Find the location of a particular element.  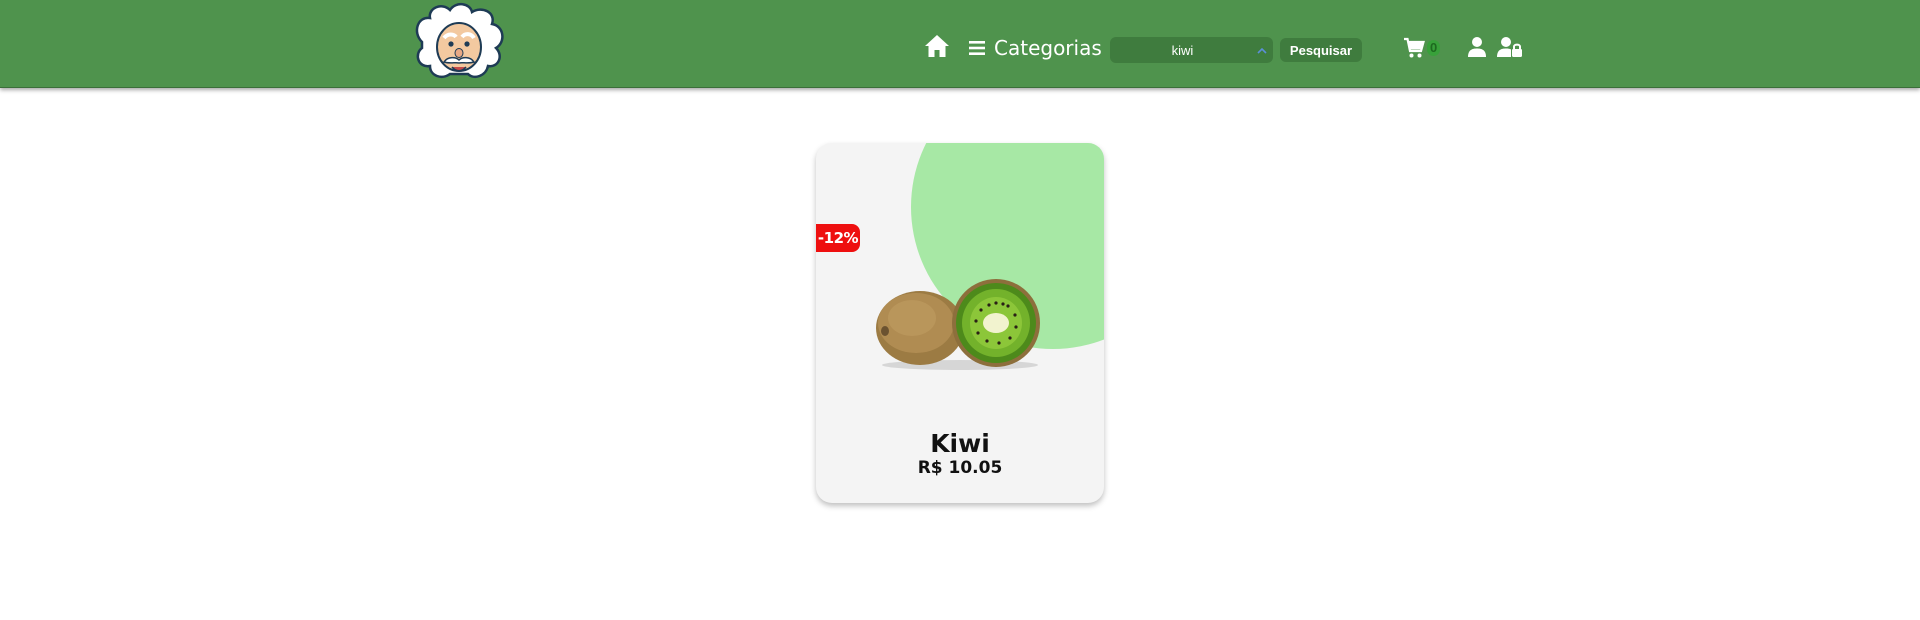

categories-label: Categorias is located at coordinates (1048, 48).